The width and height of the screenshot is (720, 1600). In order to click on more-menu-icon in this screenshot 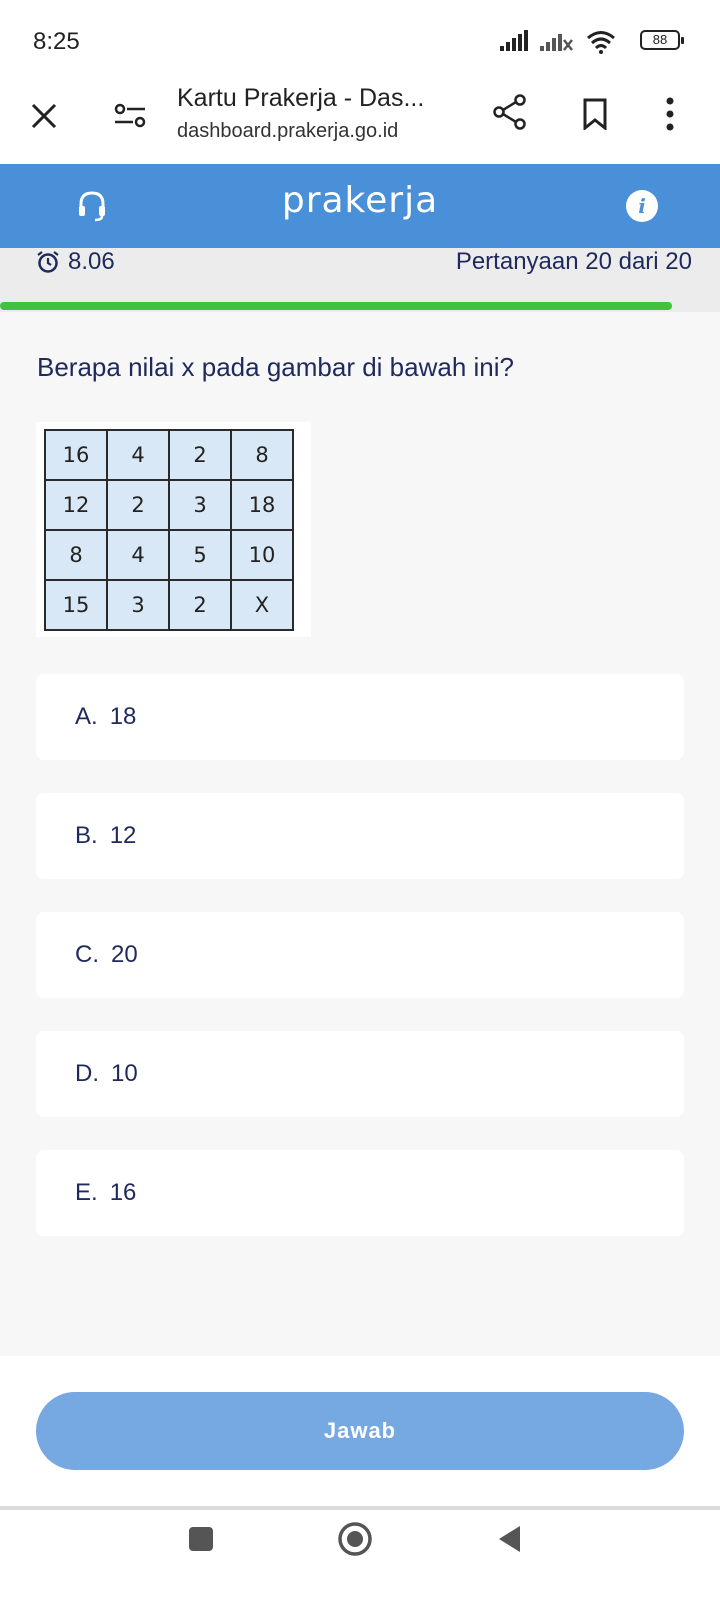, I will do `click(670, 114)`.